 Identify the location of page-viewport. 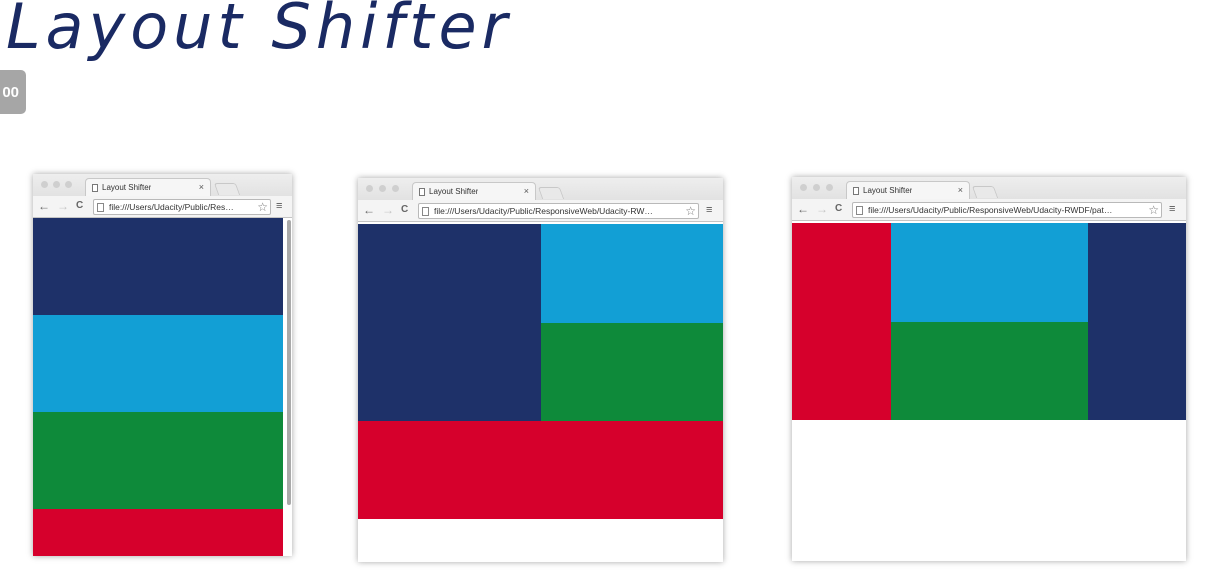
(162, 387).